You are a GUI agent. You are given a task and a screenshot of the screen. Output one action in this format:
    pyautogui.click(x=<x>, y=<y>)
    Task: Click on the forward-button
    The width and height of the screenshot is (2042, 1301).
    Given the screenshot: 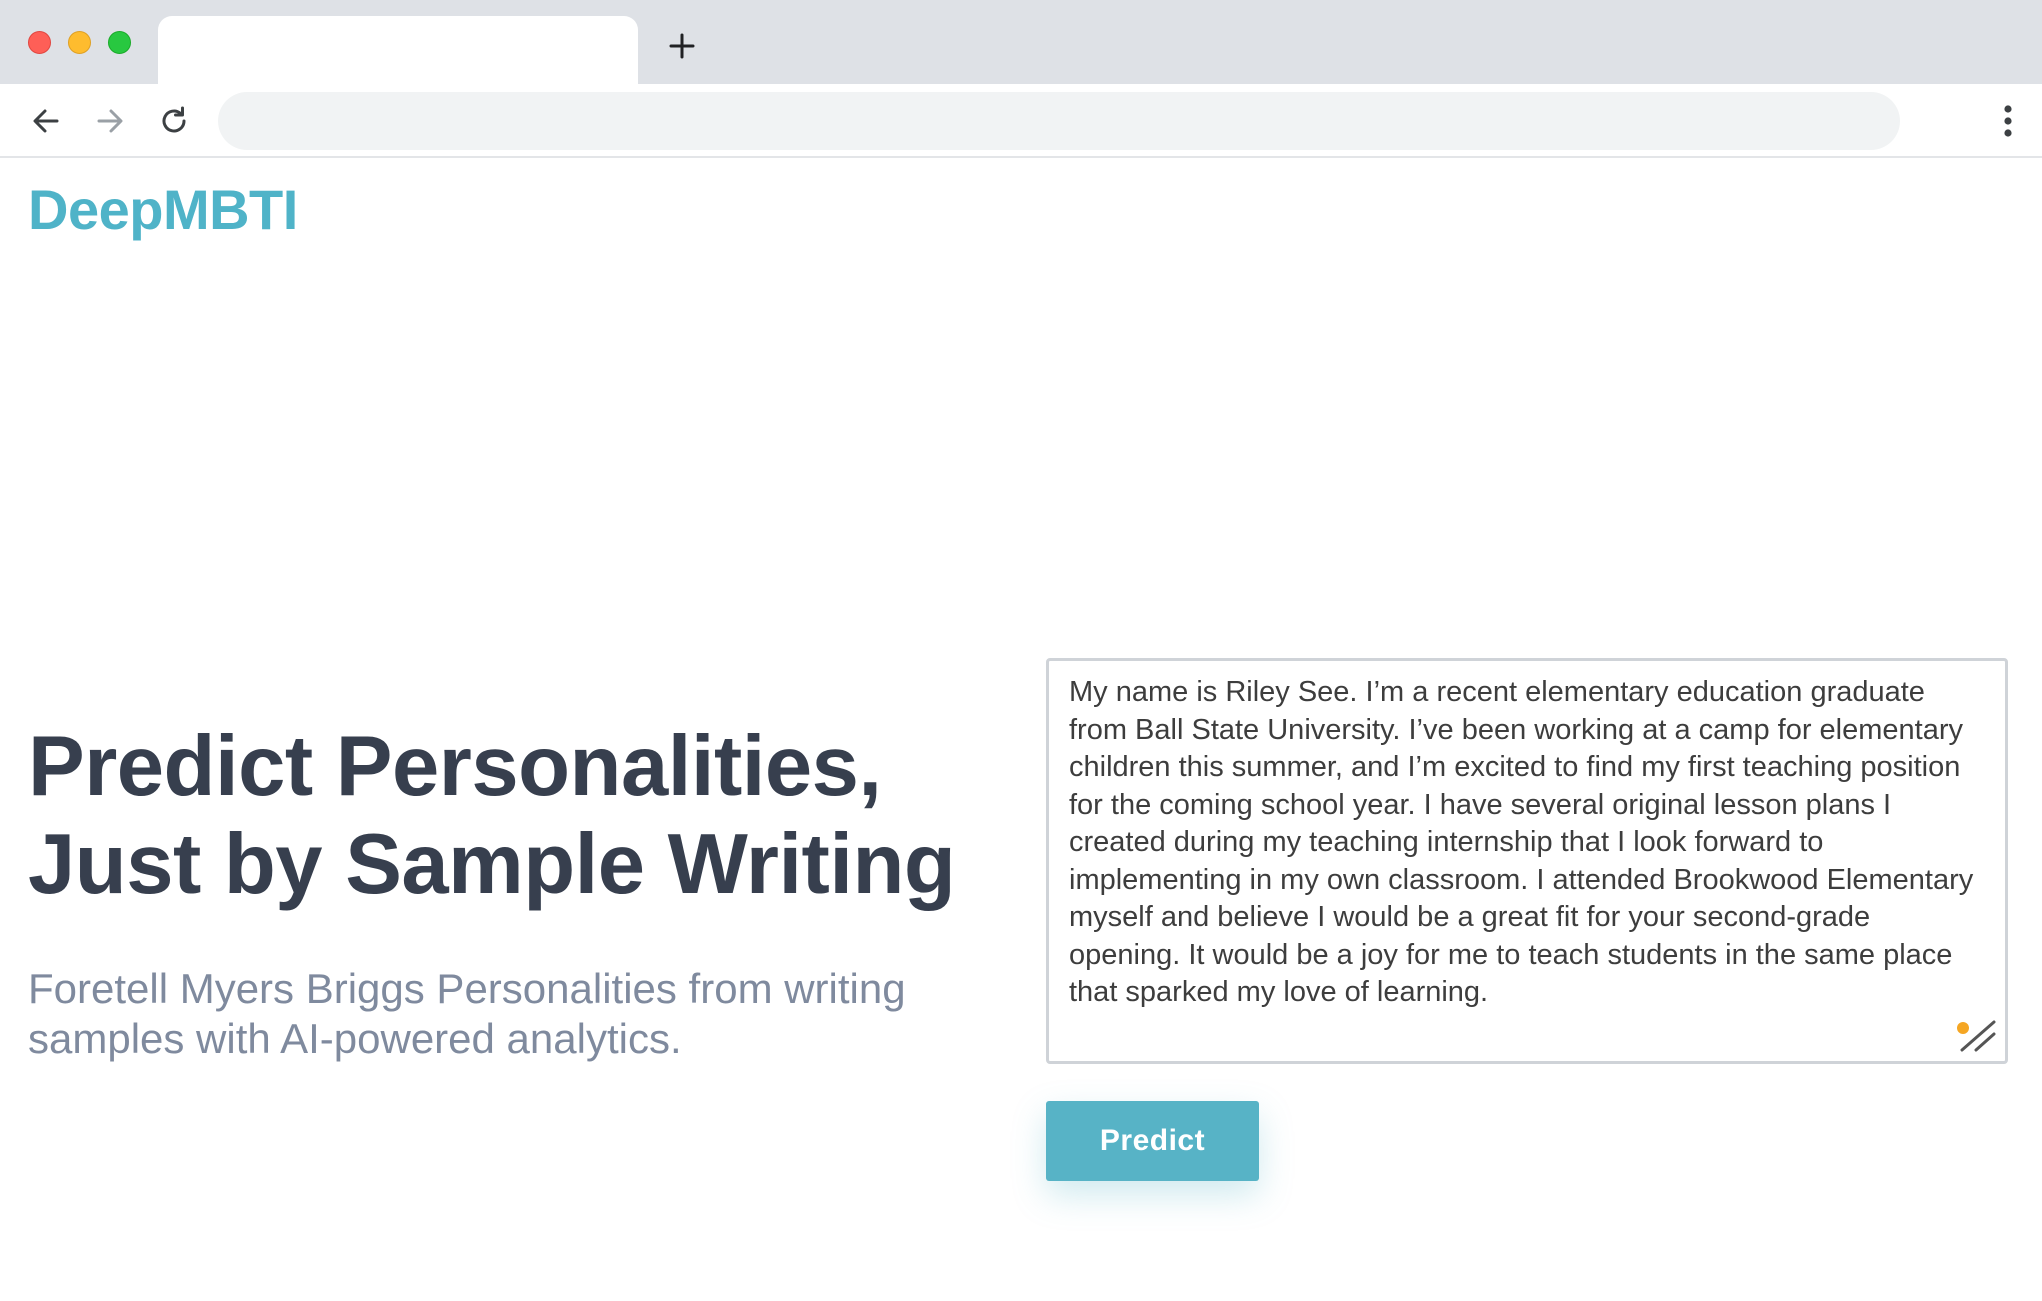 What is the action you would take?
    pyautogui.click(x=110, y=121)
    